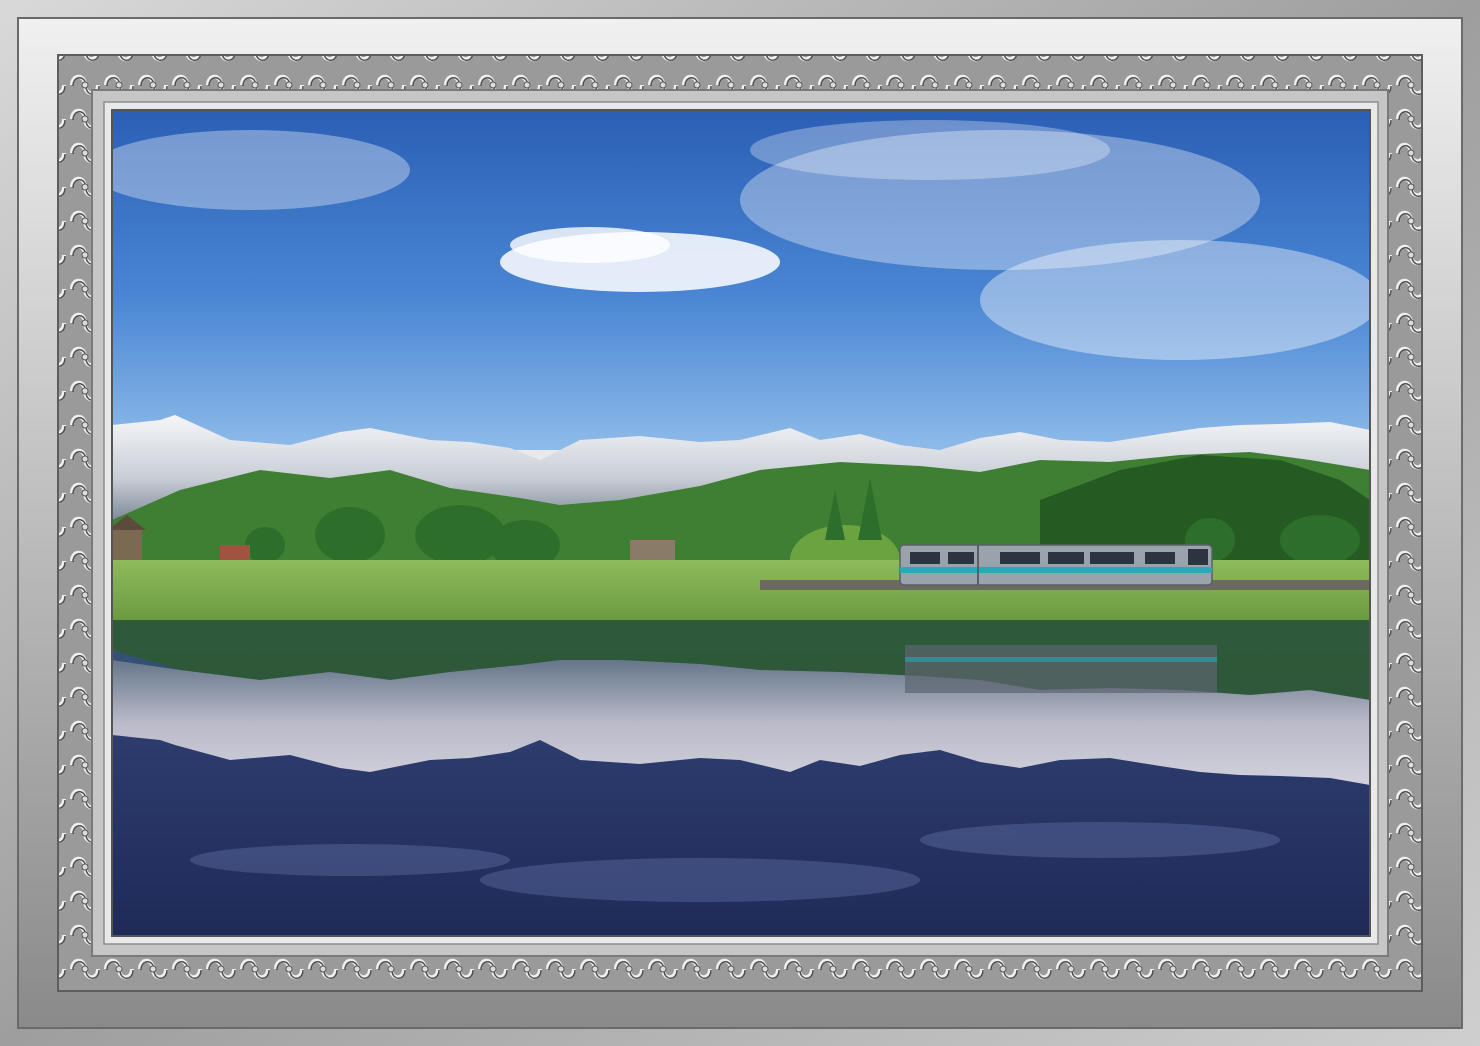 The image size is (1480, 1046). I want to click on train-reflection, so click(1061, 669).